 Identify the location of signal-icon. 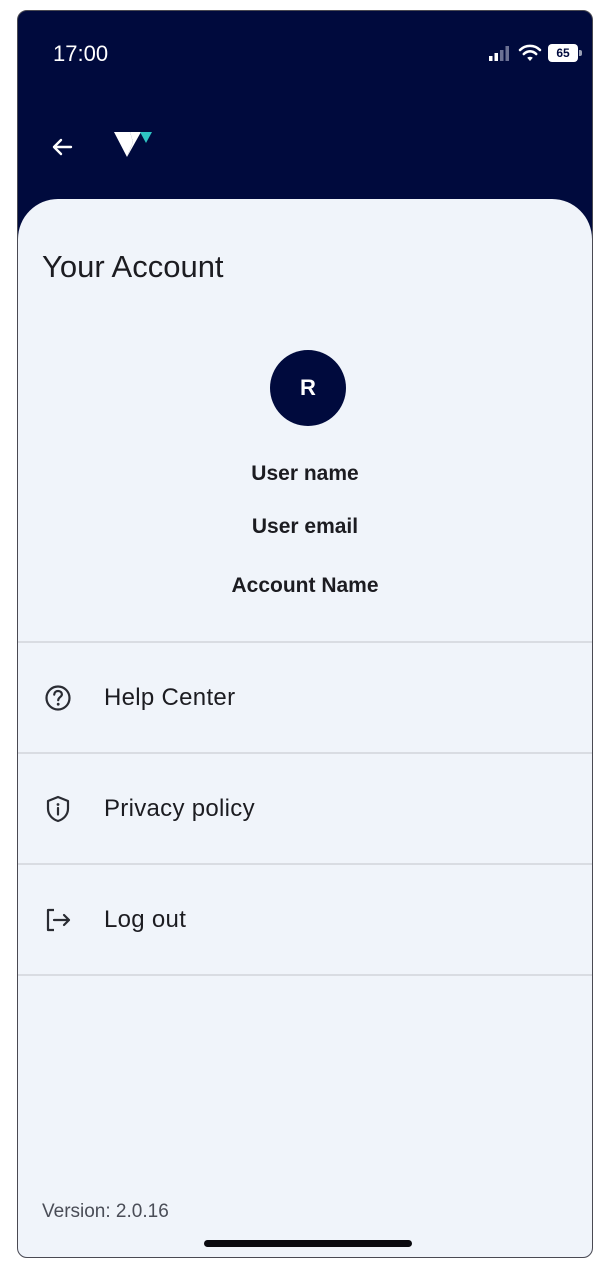
(499, 53).